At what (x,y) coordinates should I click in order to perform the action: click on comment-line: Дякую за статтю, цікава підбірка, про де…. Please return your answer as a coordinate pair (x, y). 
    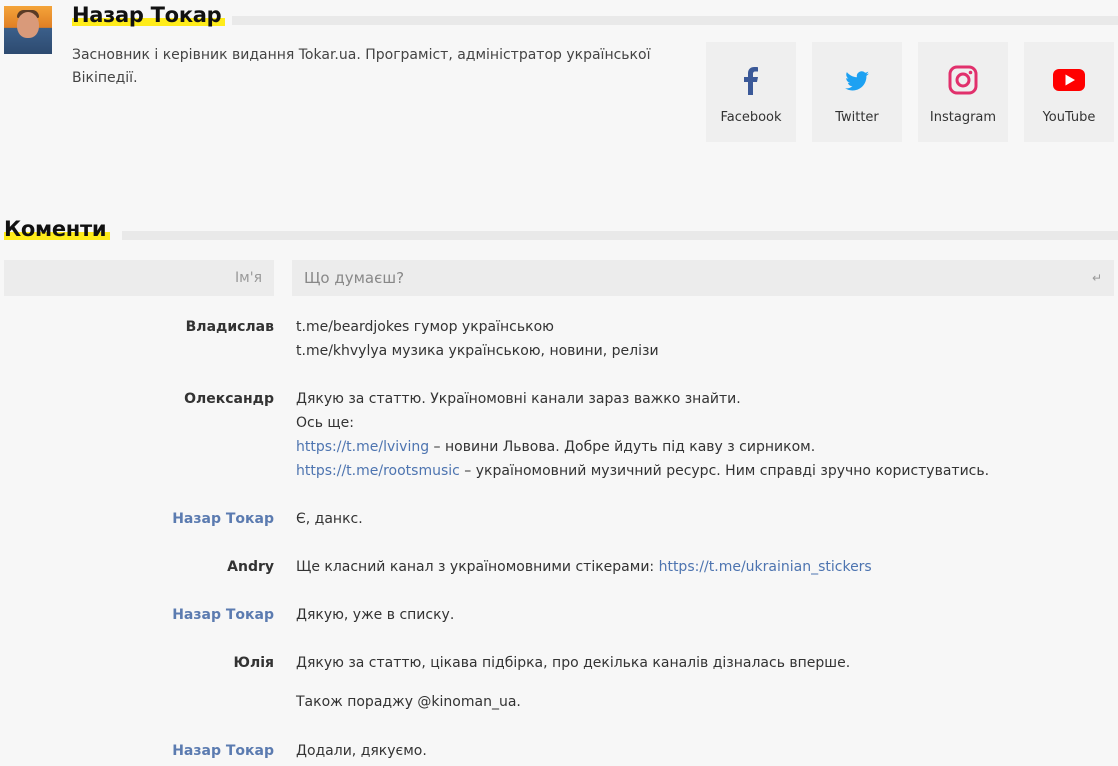
    Looking at the image, I should click on (573, 663).